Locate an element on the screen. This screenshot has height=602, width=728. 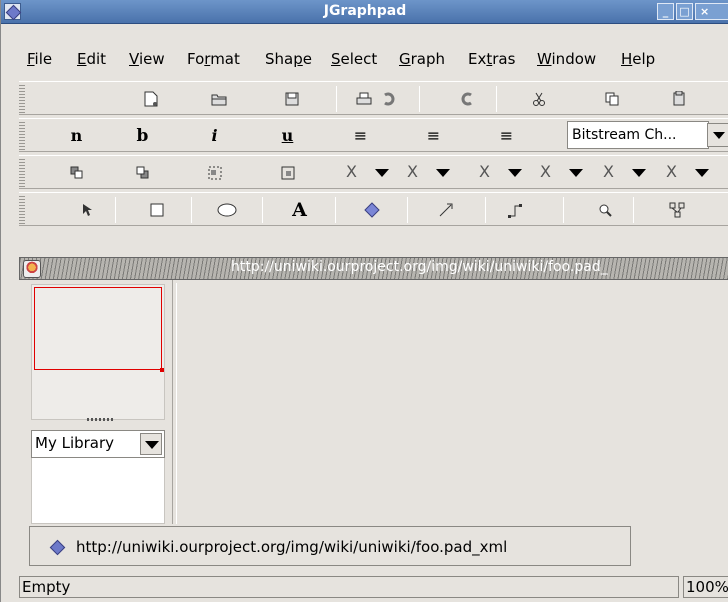
ellipse-tool-button is located at coordinates (226, 209).